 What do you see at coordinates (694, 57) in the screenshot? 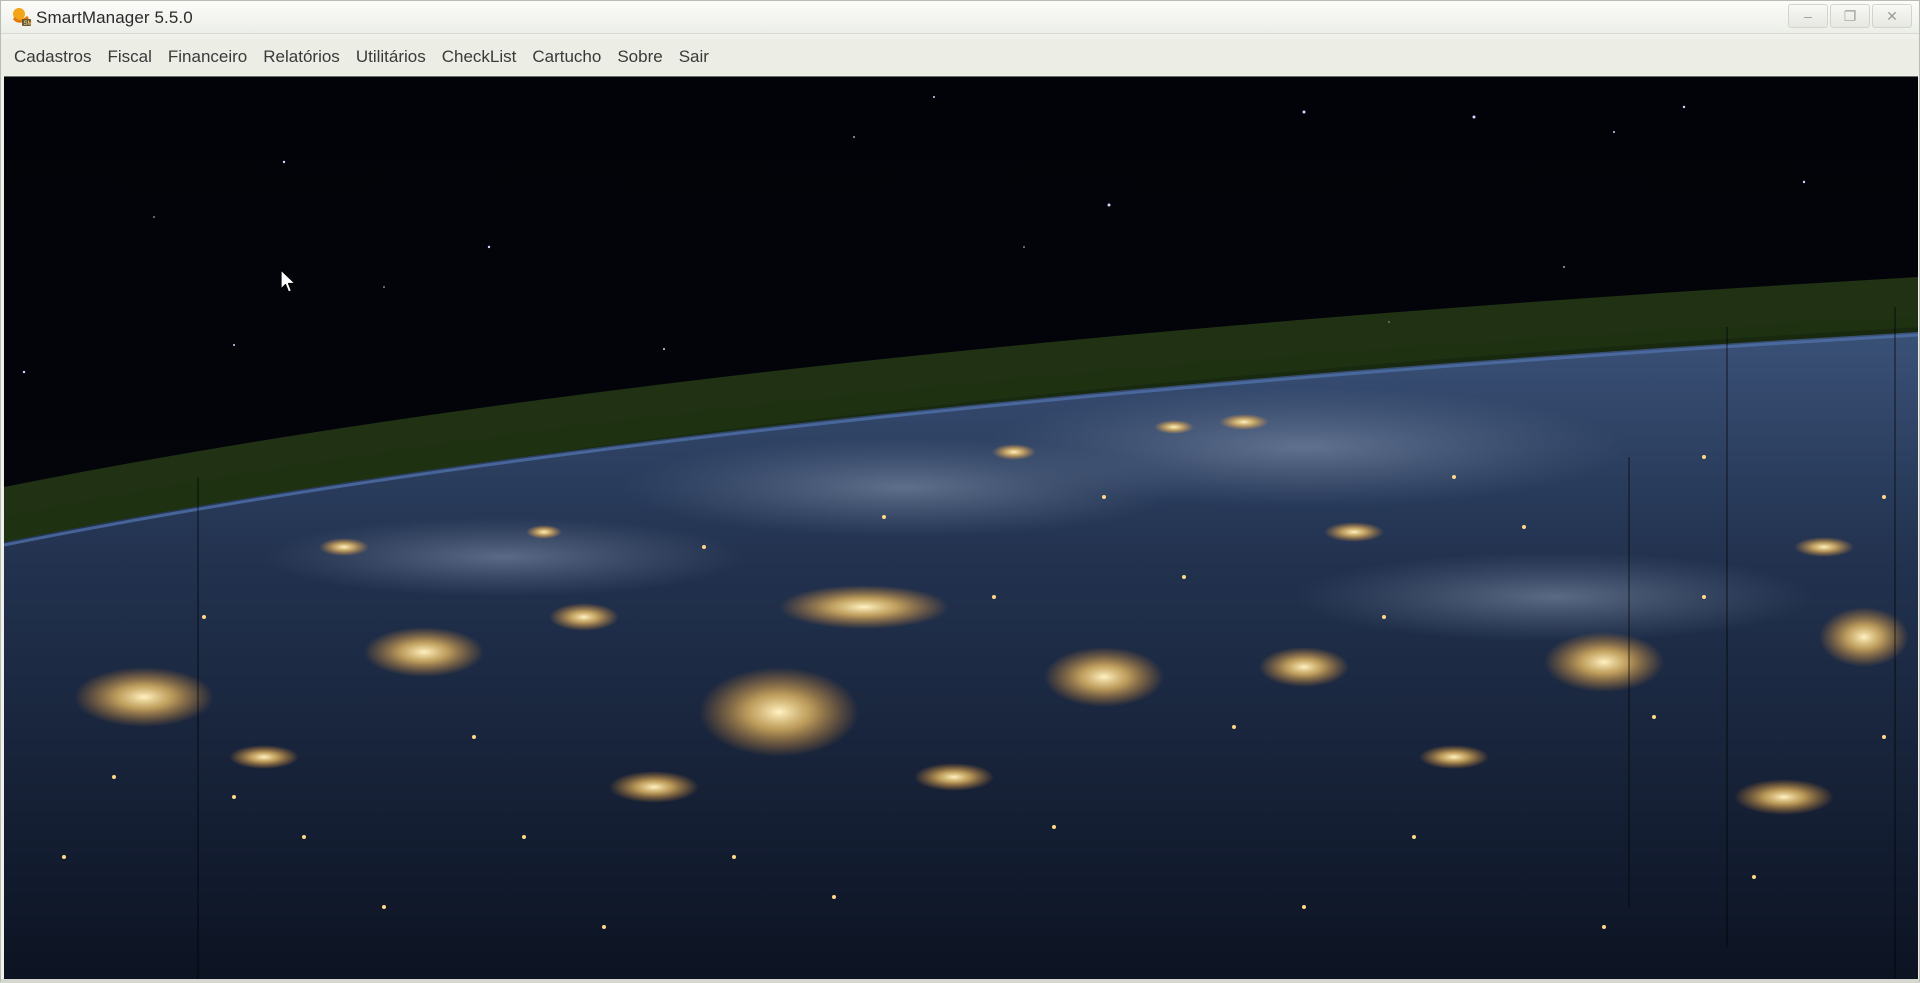
I see `menu-sair: Sair` at bounding box center [694, 57].